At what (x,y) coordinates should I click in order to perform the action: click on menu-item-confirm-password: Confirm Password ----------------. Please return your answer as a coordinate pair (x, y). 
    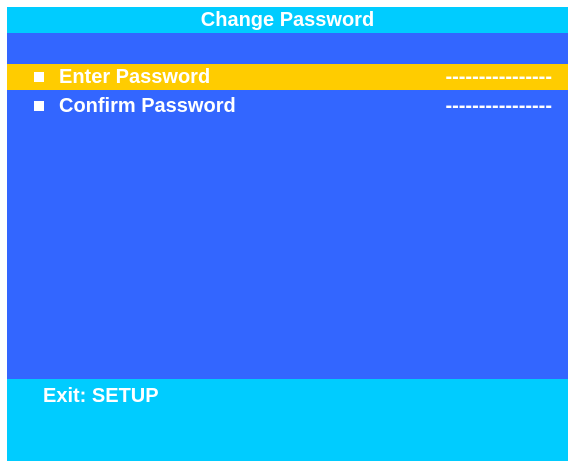
    Looking at the image, I should click on (287, 106).